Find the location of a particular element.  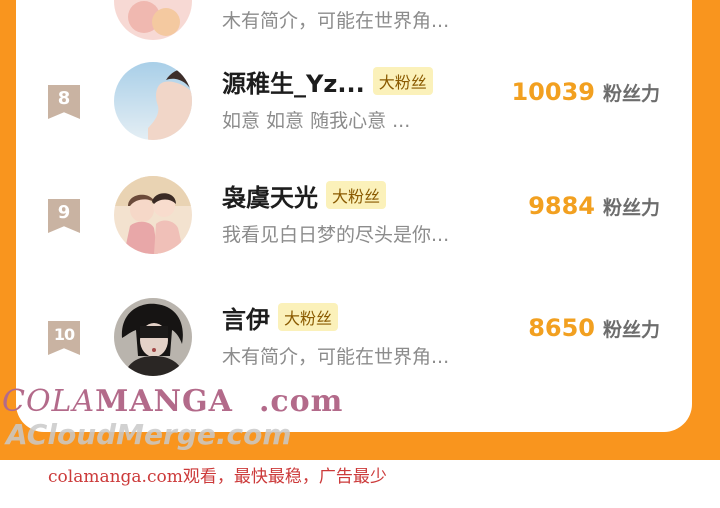

fan-power: 9884 粉丝力 is located at coordinates (594, 206).